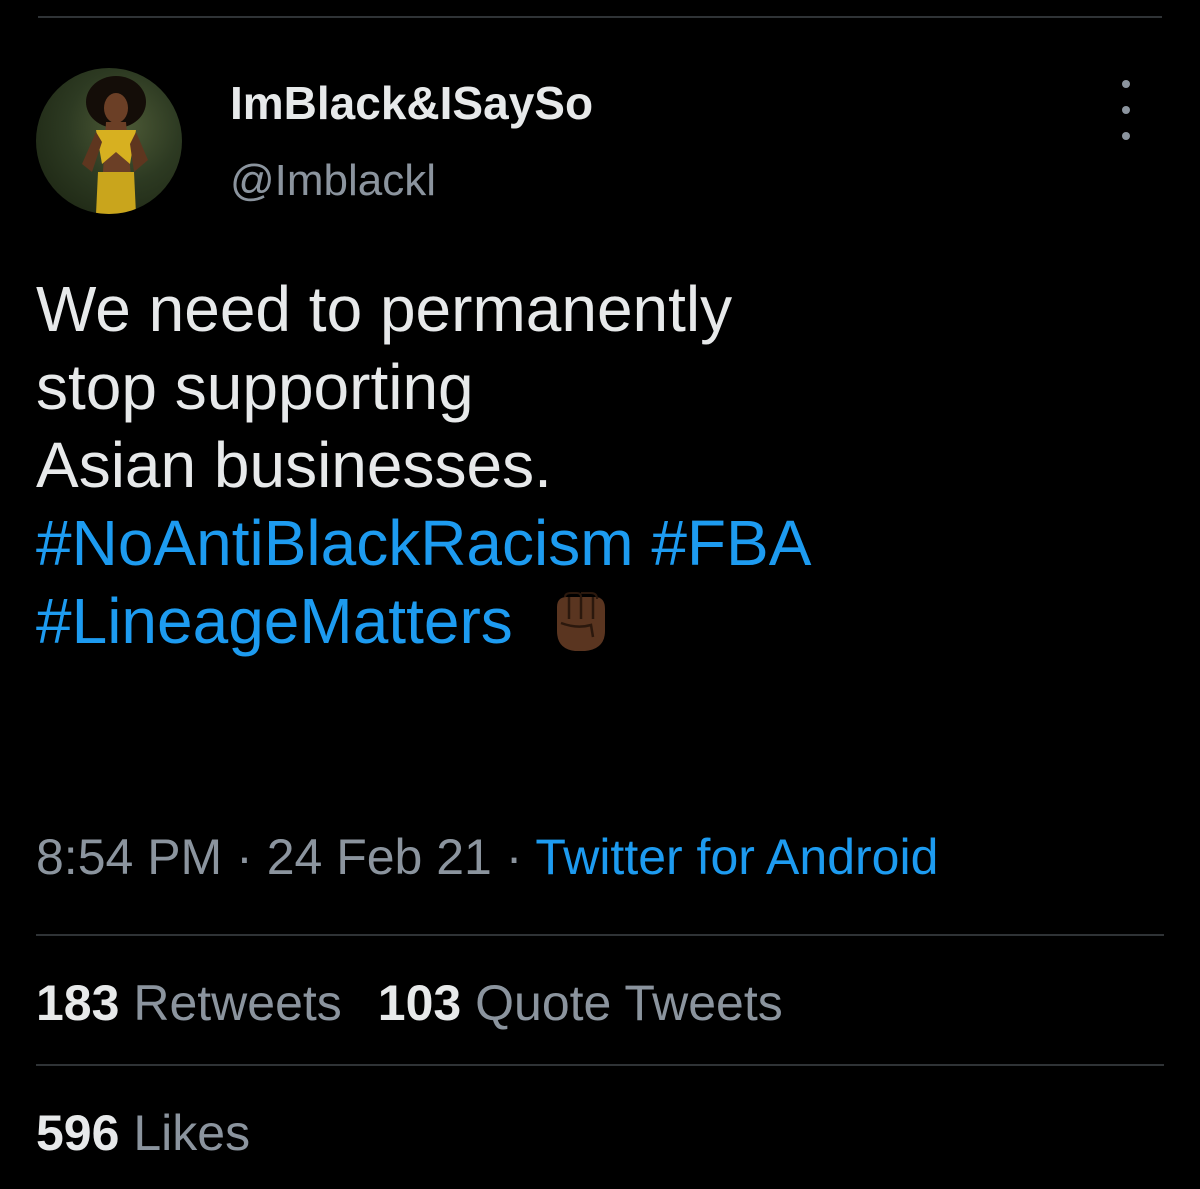  Describe the element at coordinates (335, 543) in the screenshot. I see `hashtag-link: #NoAntiBlackRacism` at that location.